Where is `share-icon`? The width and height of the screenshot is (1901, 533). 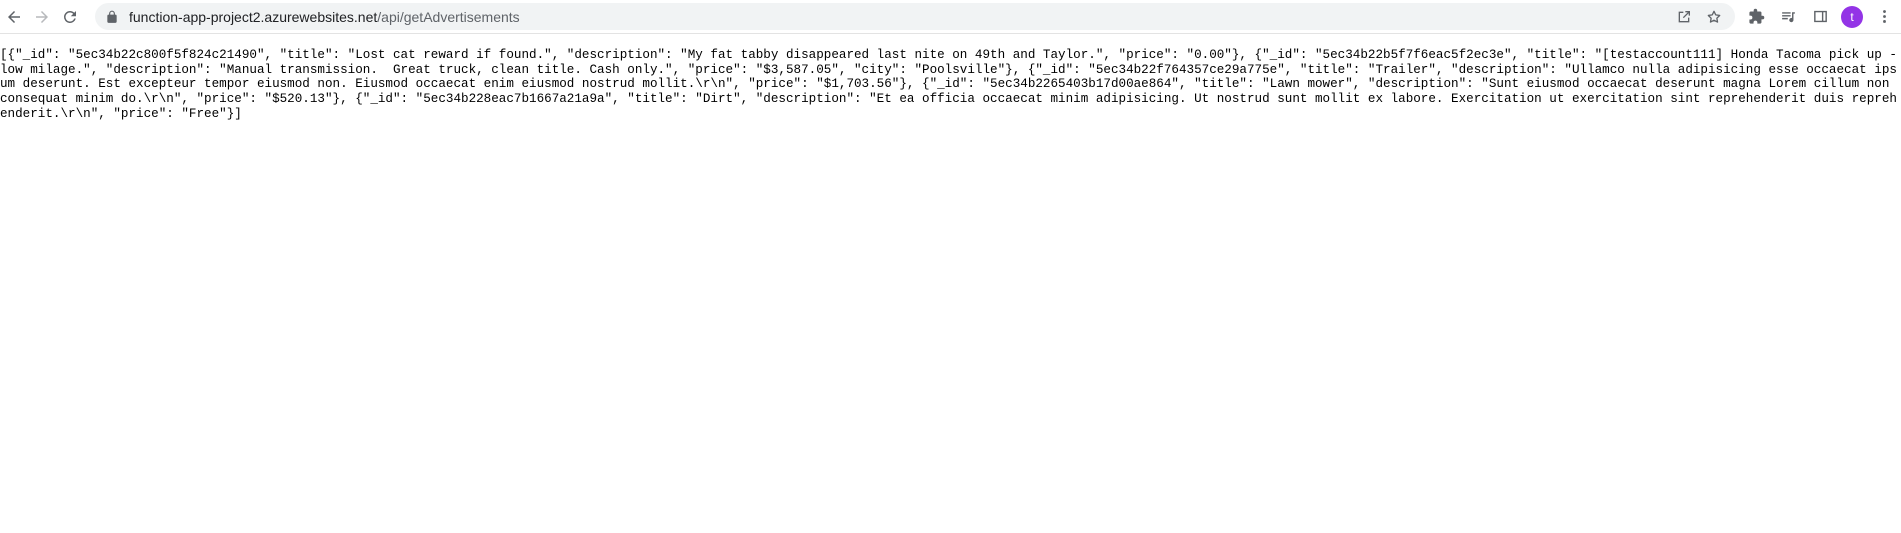 share-icon is located at coordinates (1684, 17).